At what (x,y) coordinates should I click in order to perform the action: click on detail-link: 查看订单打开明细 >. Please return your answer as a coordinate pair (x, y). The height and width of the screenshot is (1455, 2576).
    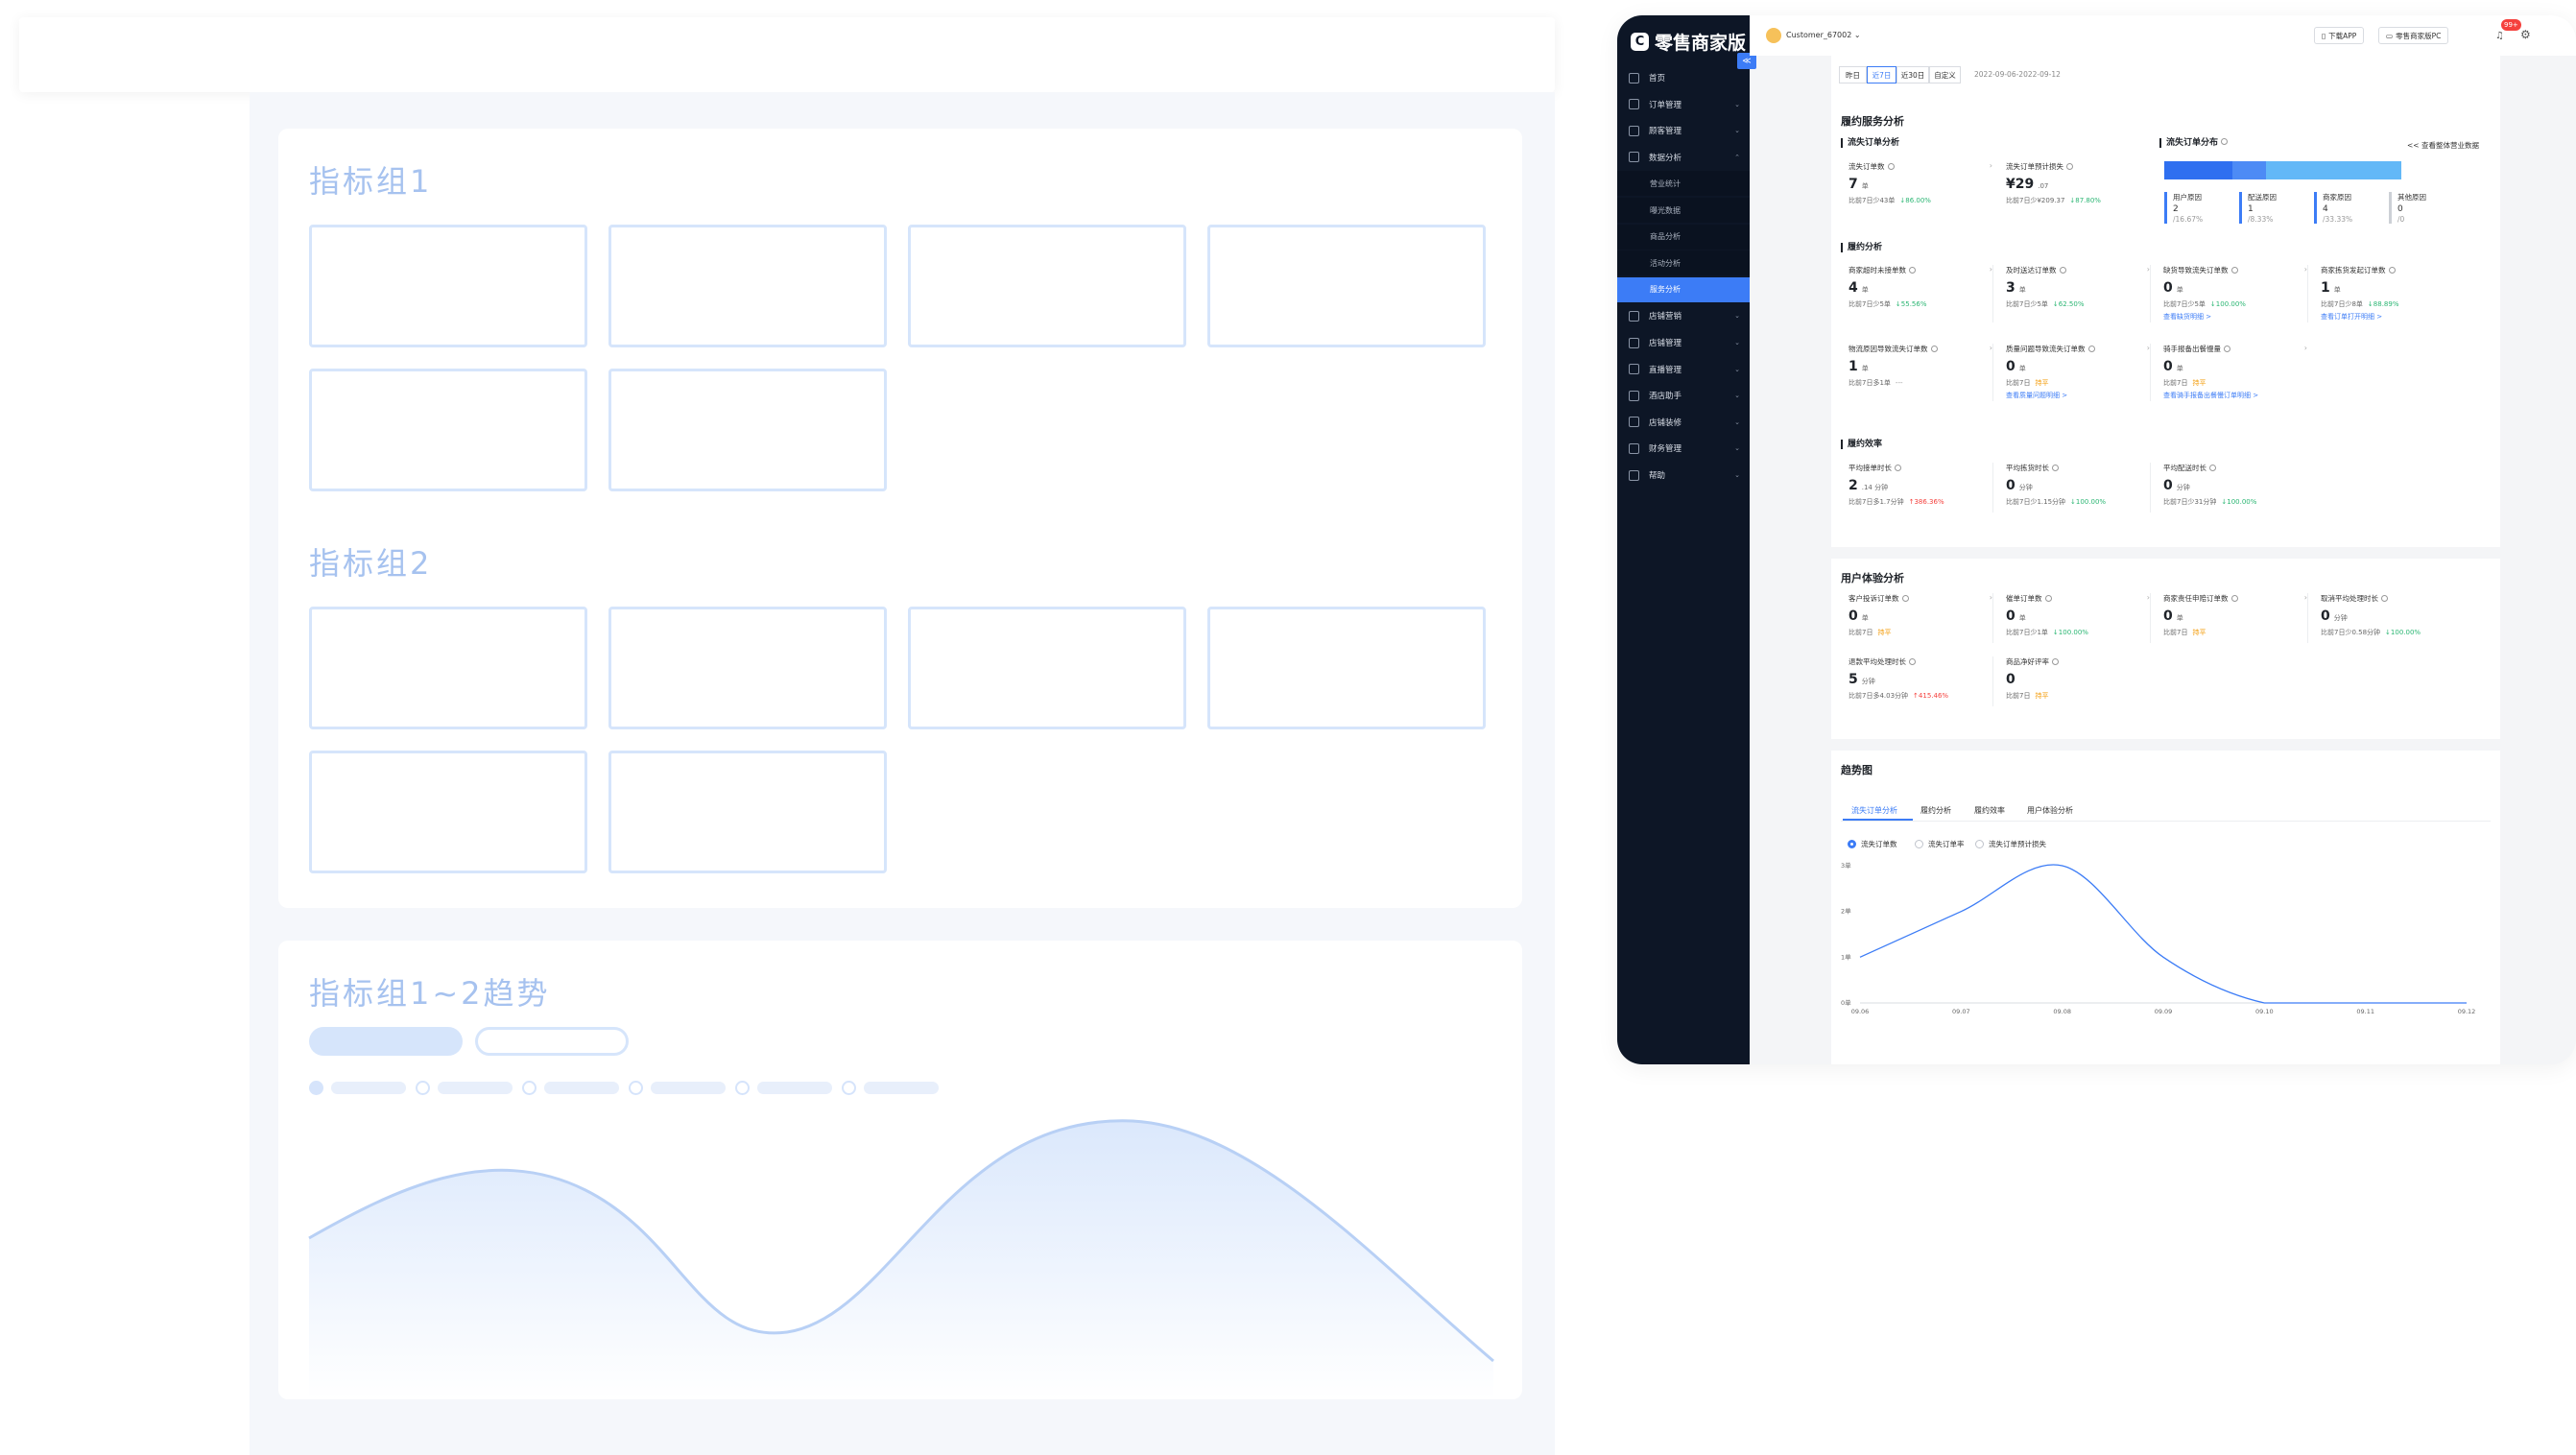
    Looking at the image, I should click on (2393, 317).